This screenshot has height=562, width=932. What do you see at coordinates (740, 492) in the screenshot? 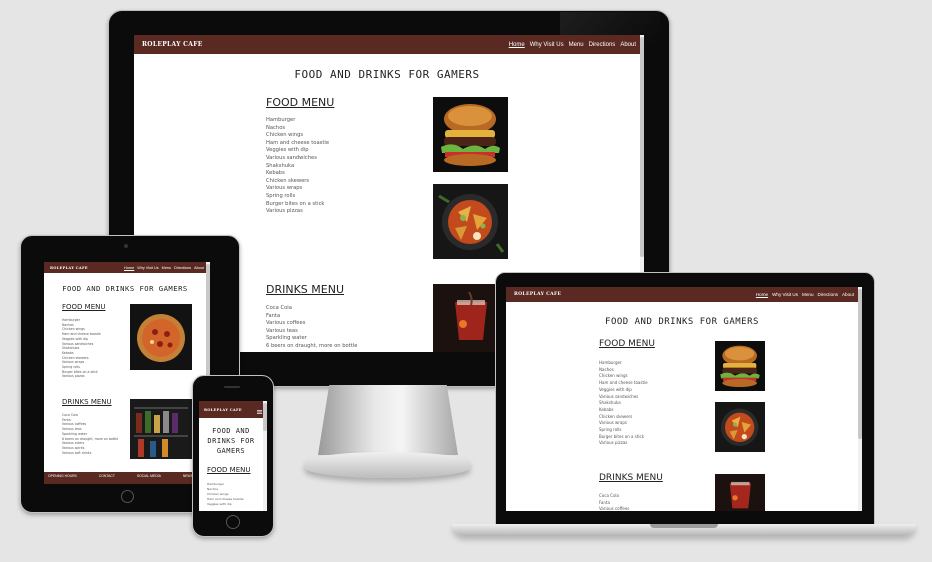
I see `cocktail-photo` at bounding box center [740, 492].